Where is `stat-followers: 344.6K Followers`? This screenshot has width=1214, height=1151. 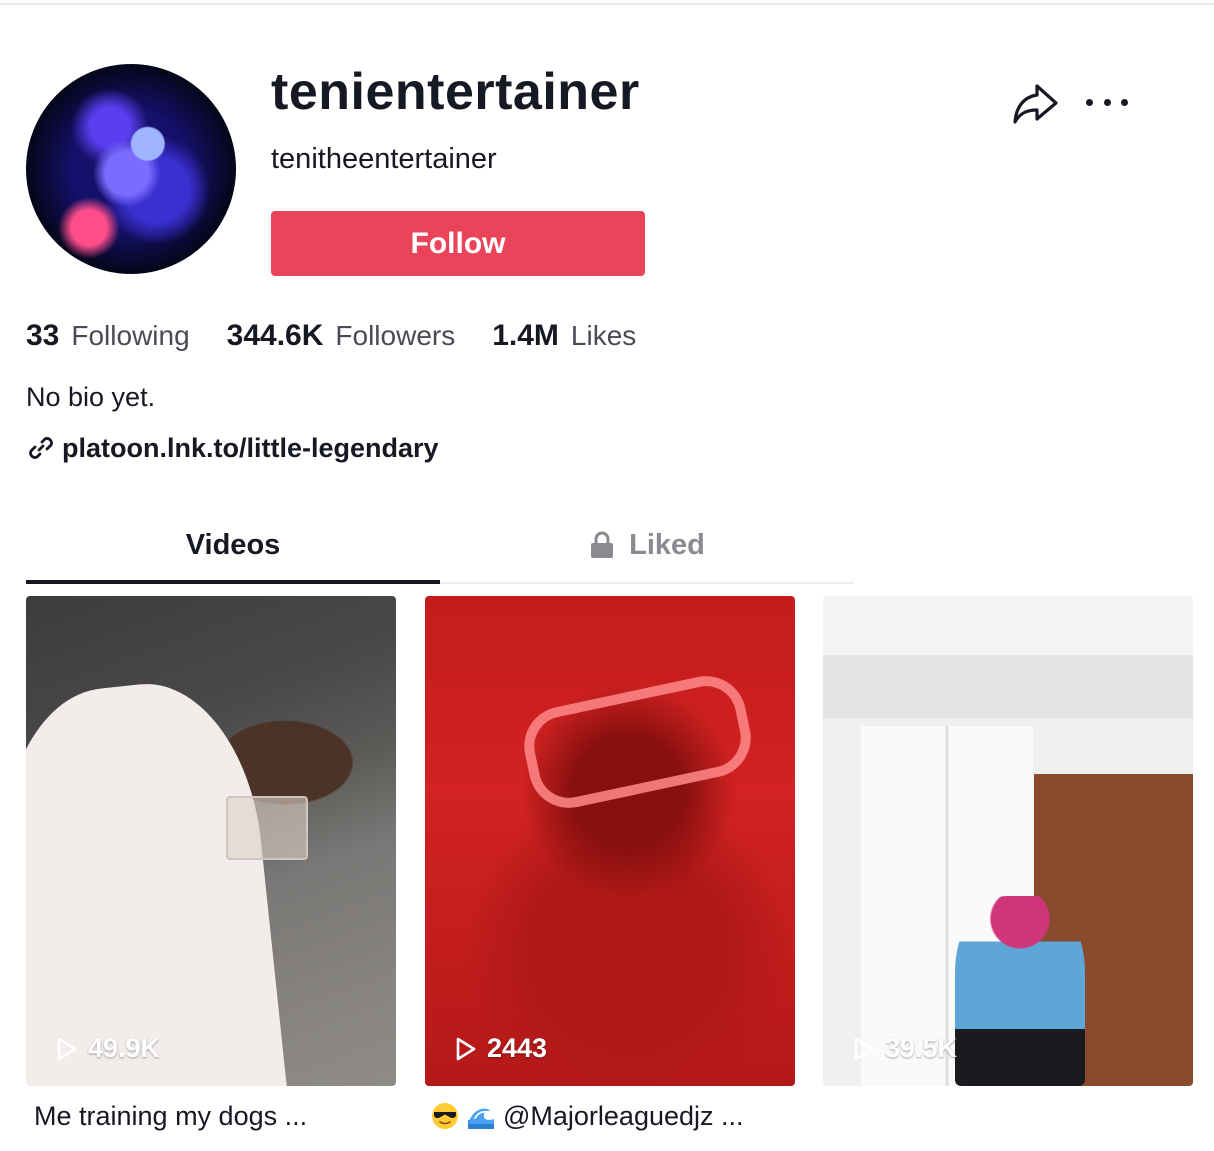
stat-followers: 344.6K Followers is located at coordinates (341, 336).